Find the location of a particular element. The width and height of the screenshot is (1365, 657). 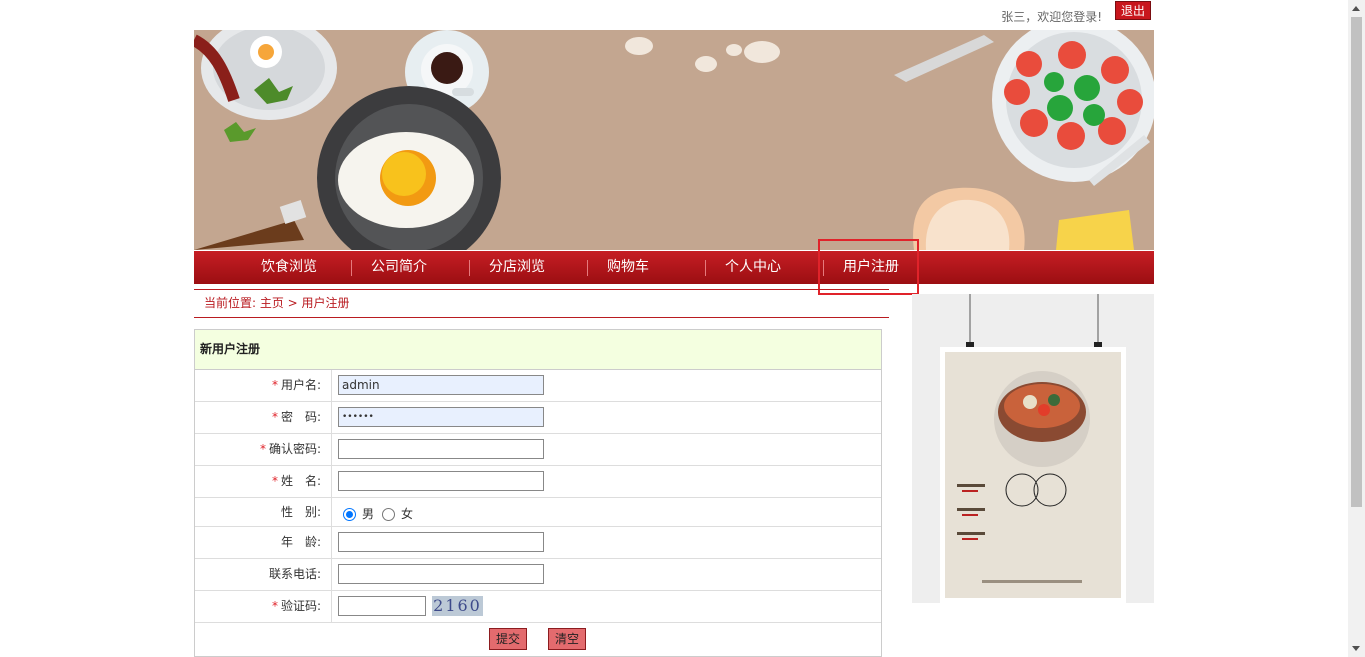

field-label: * 确认密码: is located at coordinates (263, 449).